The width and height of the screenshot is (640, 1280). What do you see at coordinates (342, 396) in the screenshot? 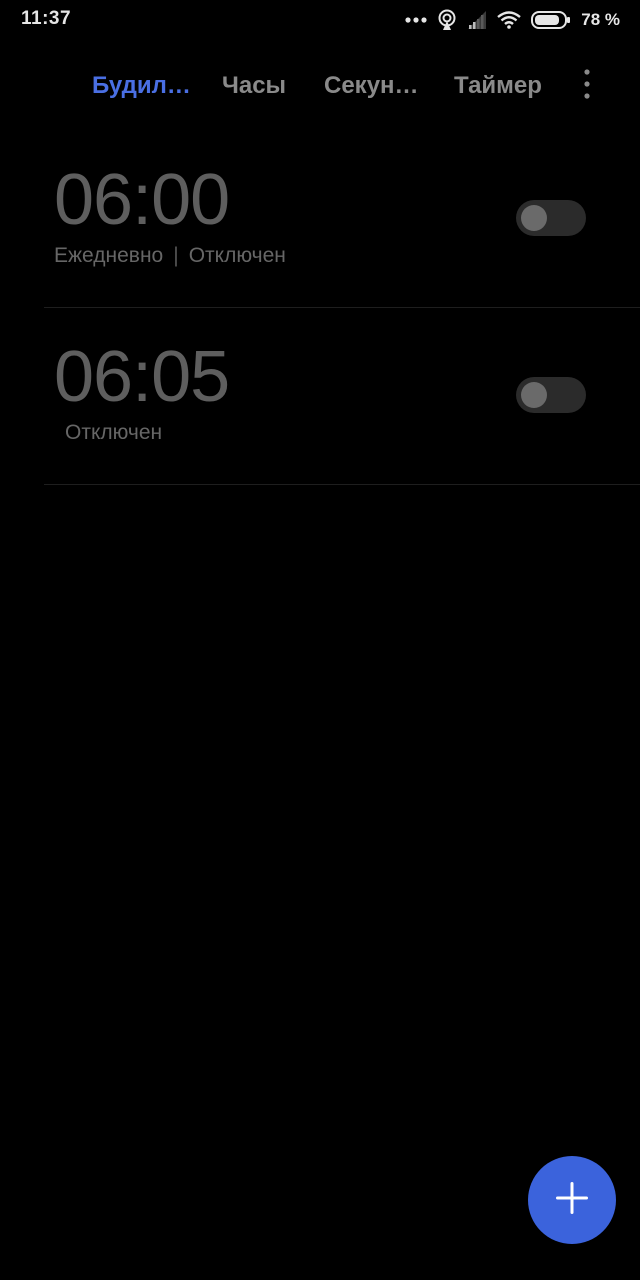
I see `alarm-item: 06:05 Отключен` at bounding box center [342, 396].